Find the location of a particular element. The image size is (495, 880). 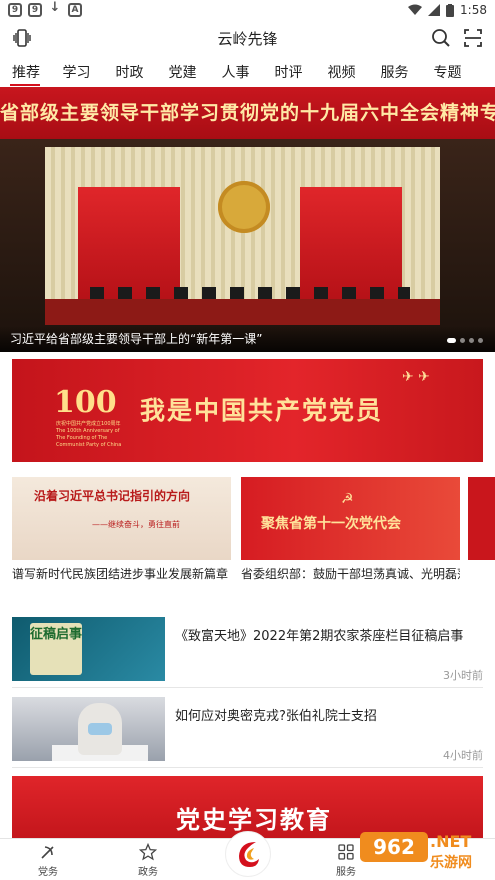

tab-study: 学习 is located at coordinates (76, 72).